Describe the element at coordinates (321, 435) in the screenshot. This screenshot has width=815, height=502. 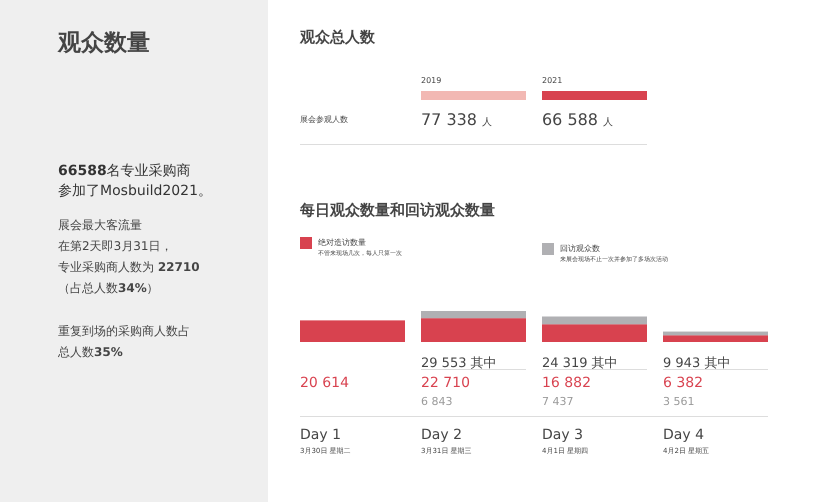
I see `day-label: Day 1` at that location.